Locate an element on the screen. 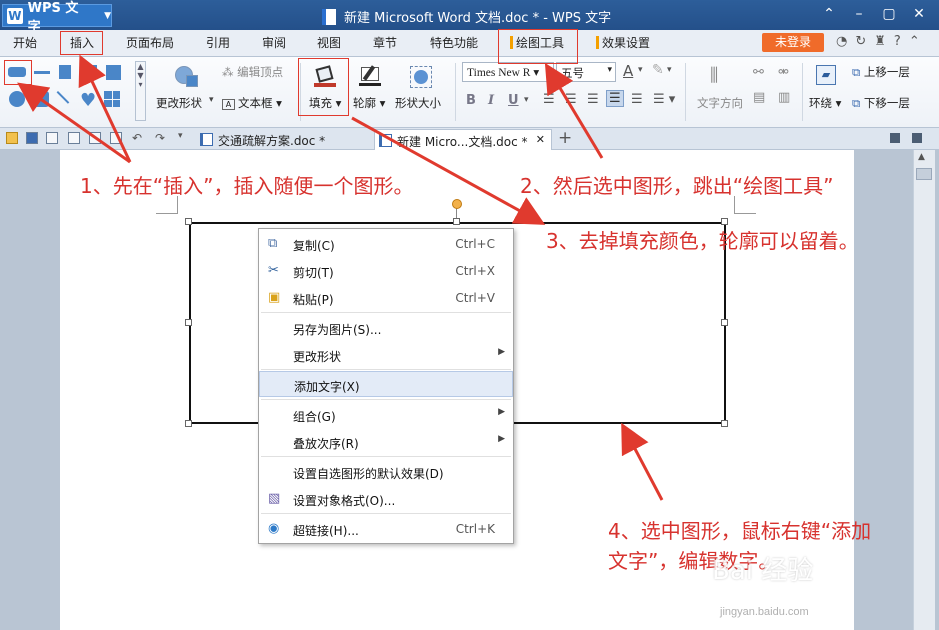  sync-icon: ↻ is located at coordinates (860, 41).